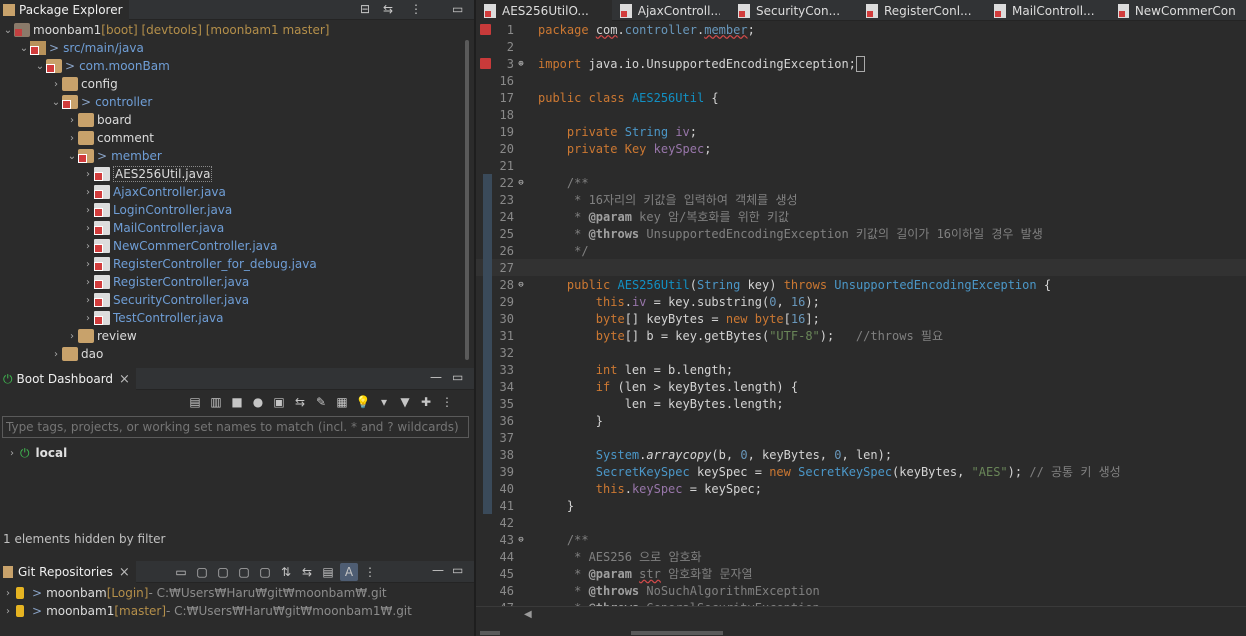 The width and height of the screenshot is (1246, 636). I want to click on tree-item: › dao, so click(76, 354).